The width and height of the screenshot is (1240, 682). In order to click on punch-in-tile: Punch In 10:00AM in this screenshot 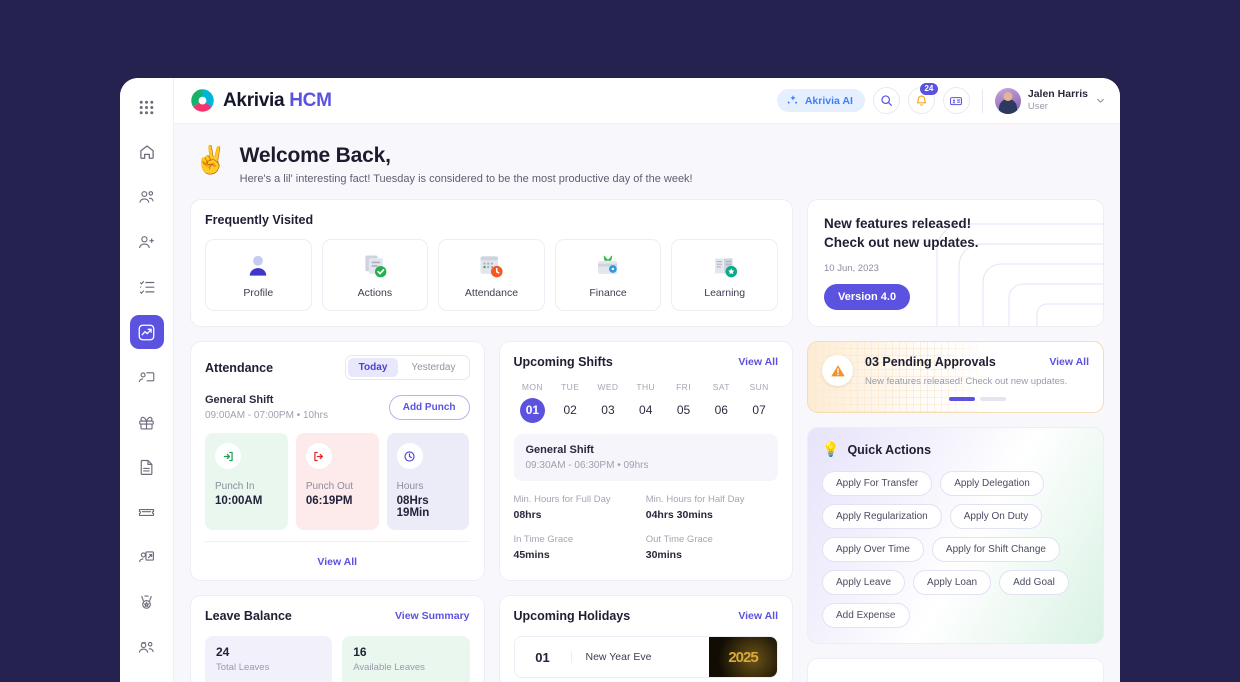, I will do `click(246, 481)`.